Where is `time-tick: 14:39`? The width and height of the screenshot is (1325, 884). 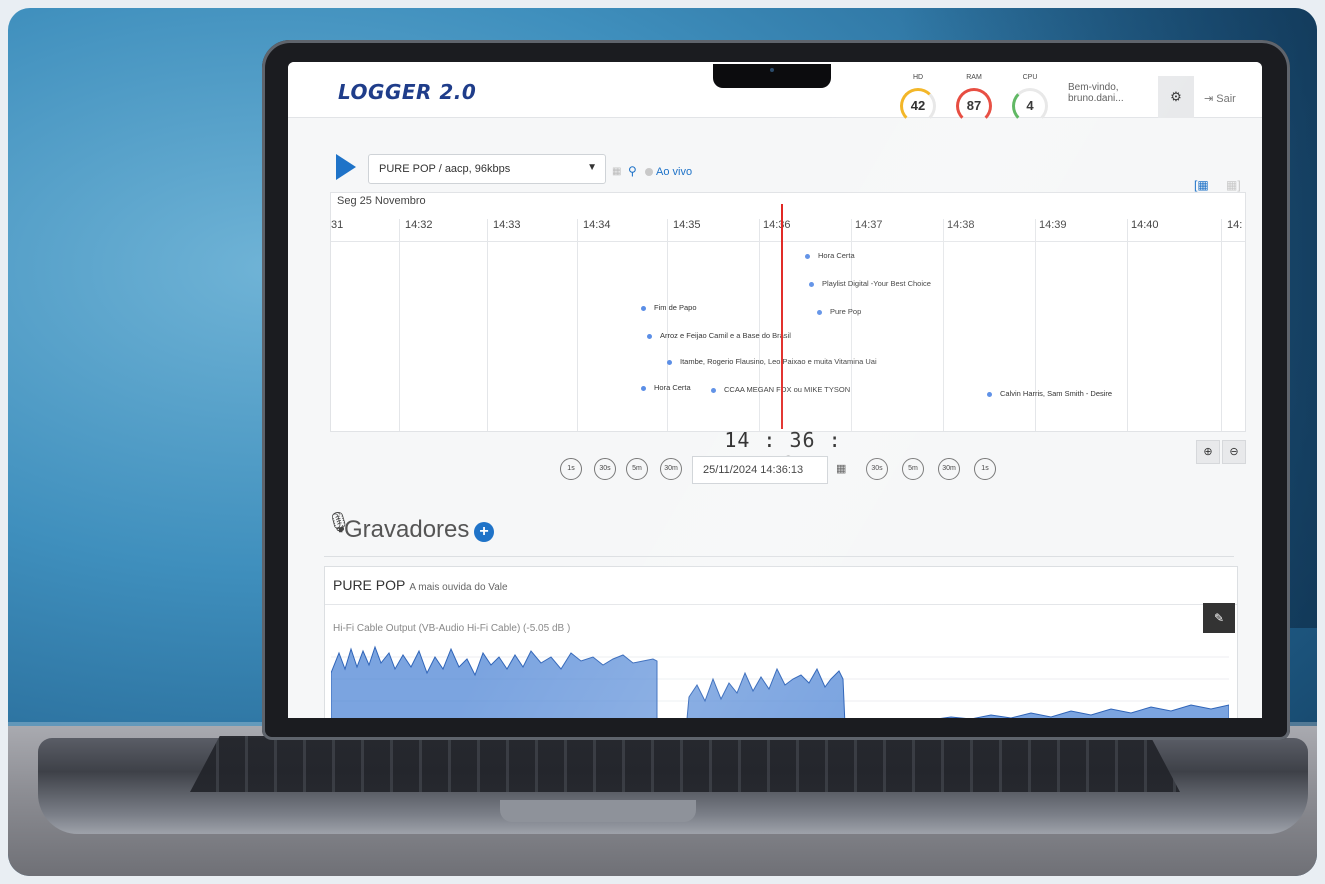
time-tick: 14:39 is located at coordinates (1053, 225).